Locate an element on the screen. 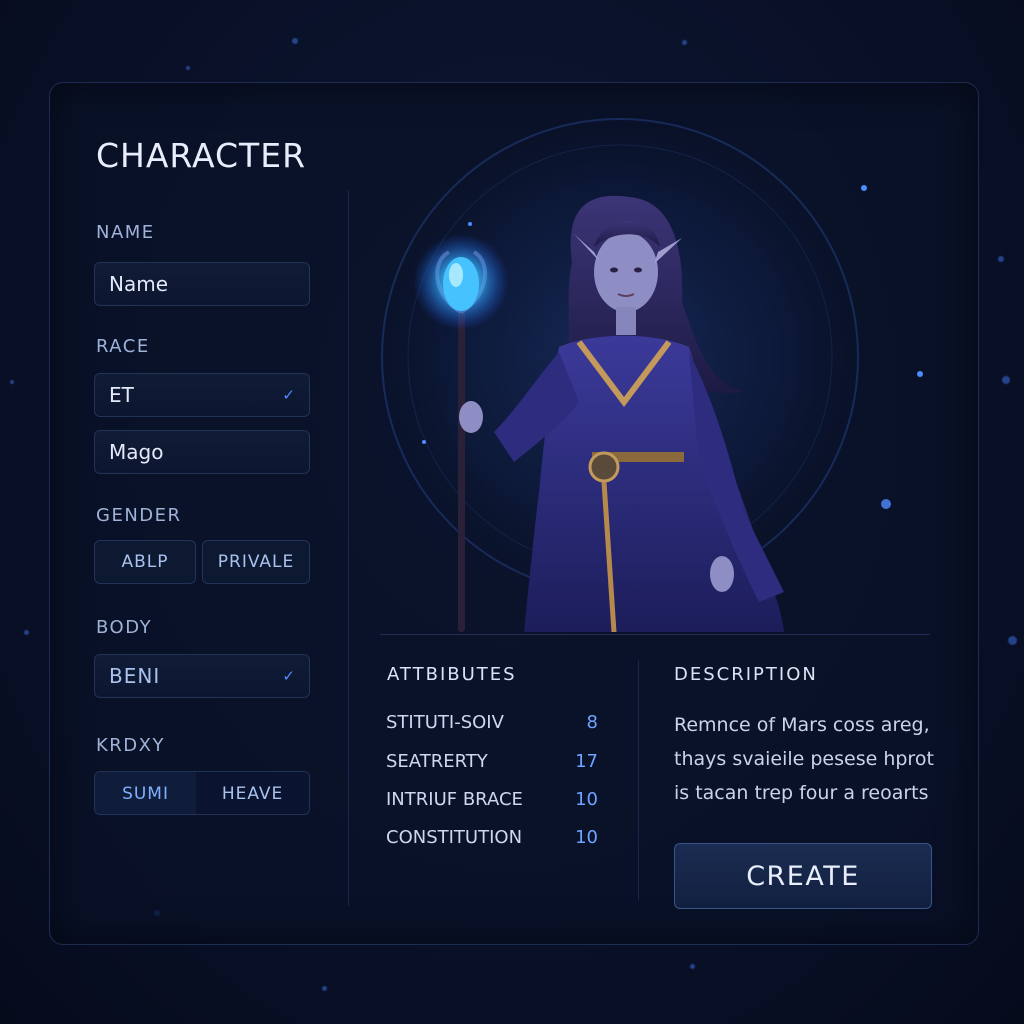 This screenshot has height=1024, width=1024. build-toggle: SUMI HEAVE is located at coordinates (202, 793).